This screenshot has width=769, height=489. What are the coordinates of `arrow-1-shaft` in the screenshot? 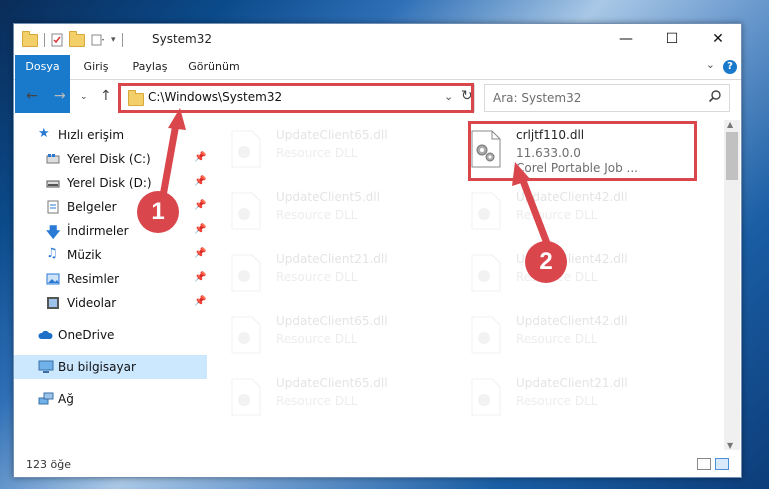 It's located at (169, 160).